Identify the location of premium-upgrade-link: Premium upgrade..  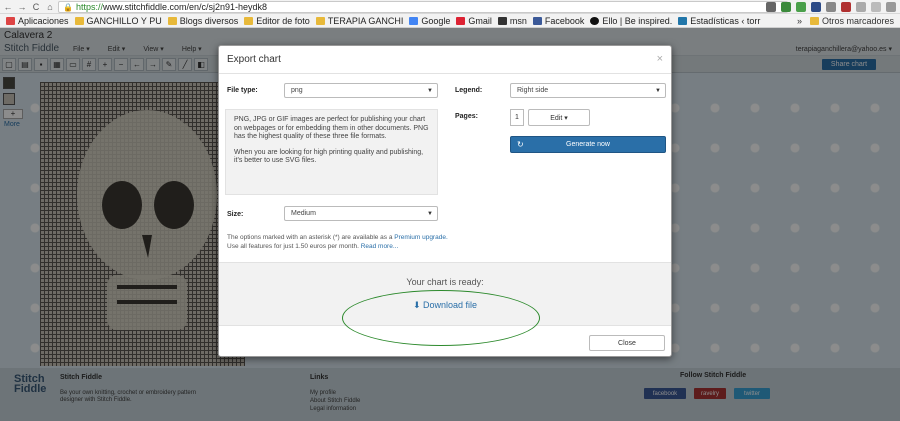
(420, 237).